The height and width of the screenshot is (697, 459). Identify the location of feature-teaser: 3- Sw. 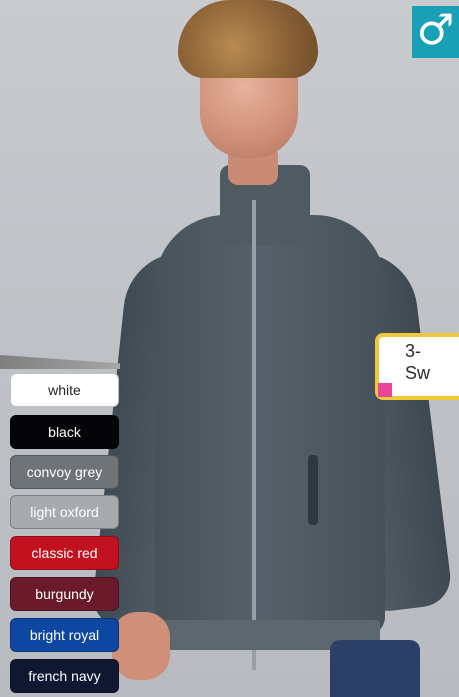
(417, 366).